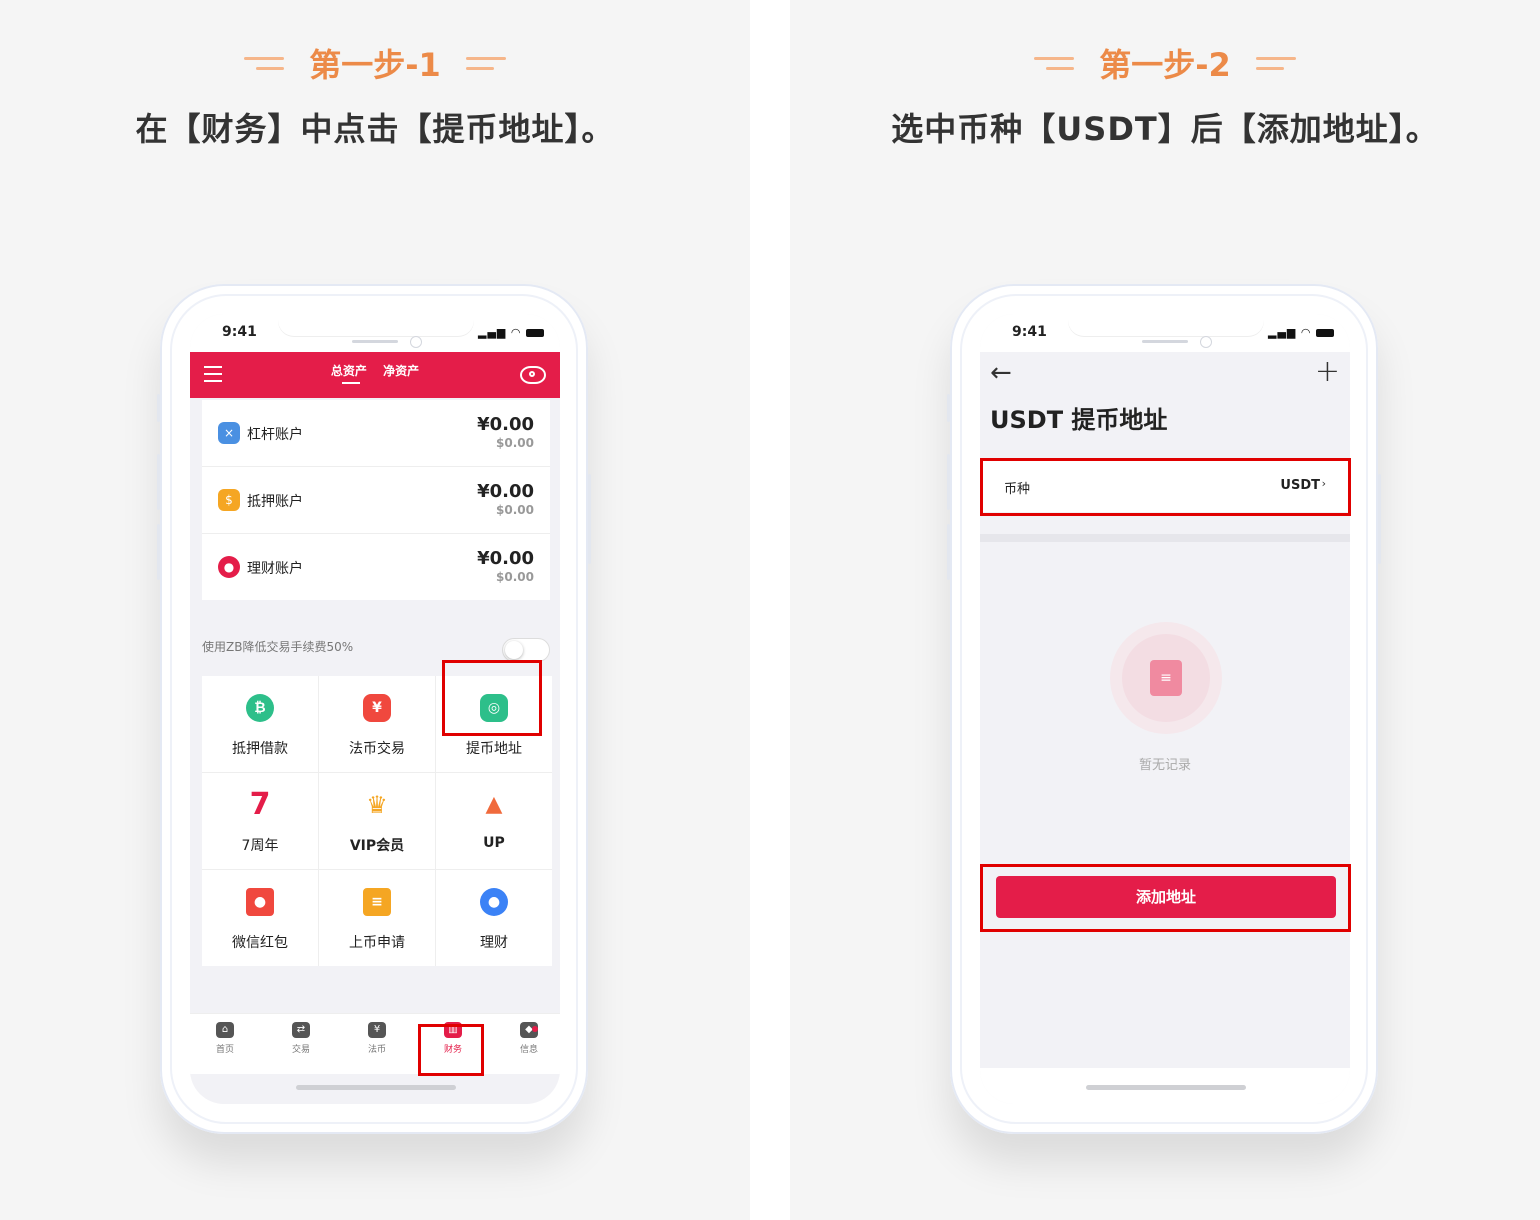 The height and width of the screenshot is (1220, 1540). What do you see at coordinates (375, 129) in the screenshot?
I see `step1-description: 在【财务】中点击【提币地址】。` at bounding box center [375, 129].